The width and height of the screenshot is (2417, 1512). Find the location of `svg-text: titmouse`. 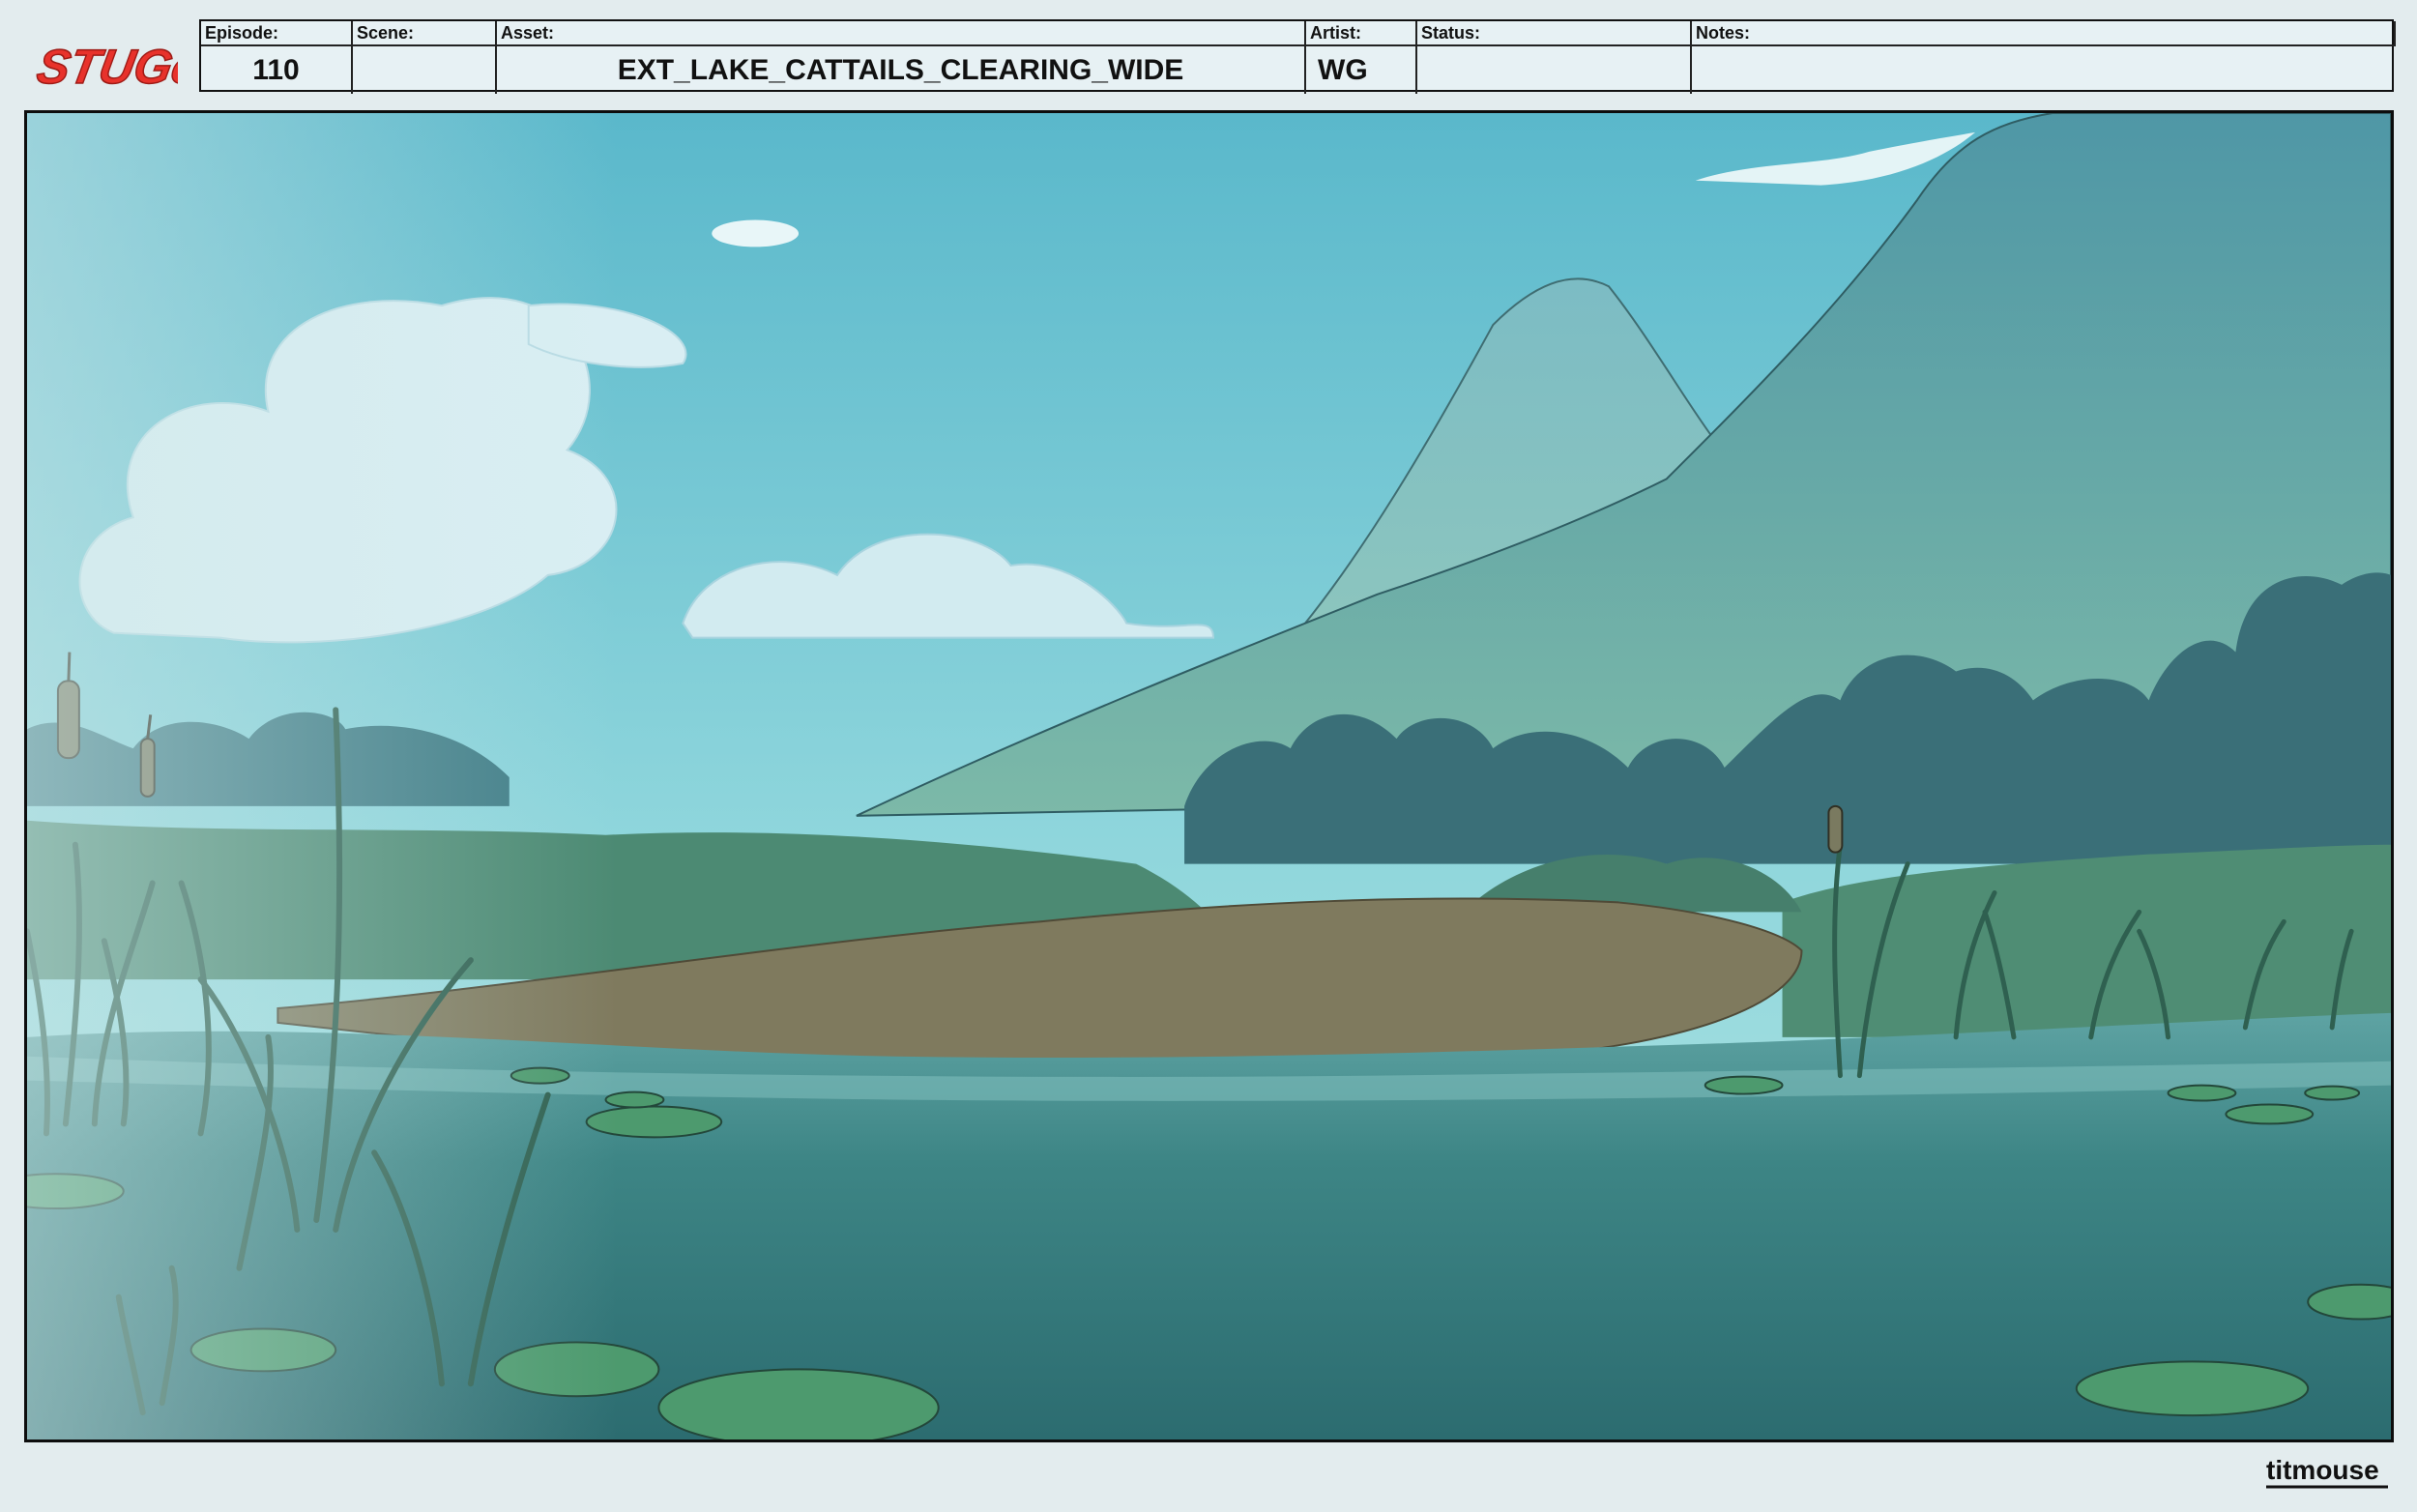

svg-text: titmouse is located at coordinates (2322, 1470).